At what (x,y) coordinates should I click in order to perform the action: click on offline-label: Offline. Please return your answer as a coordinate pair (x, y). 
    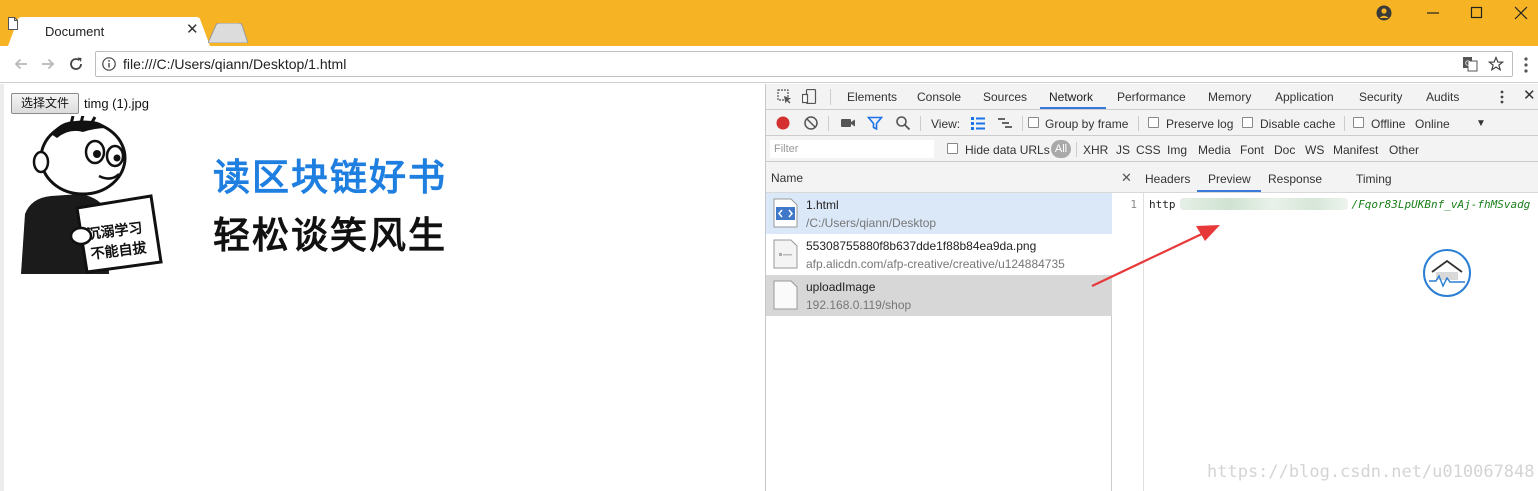
    Looking at the image, I should click on (1388, 124).